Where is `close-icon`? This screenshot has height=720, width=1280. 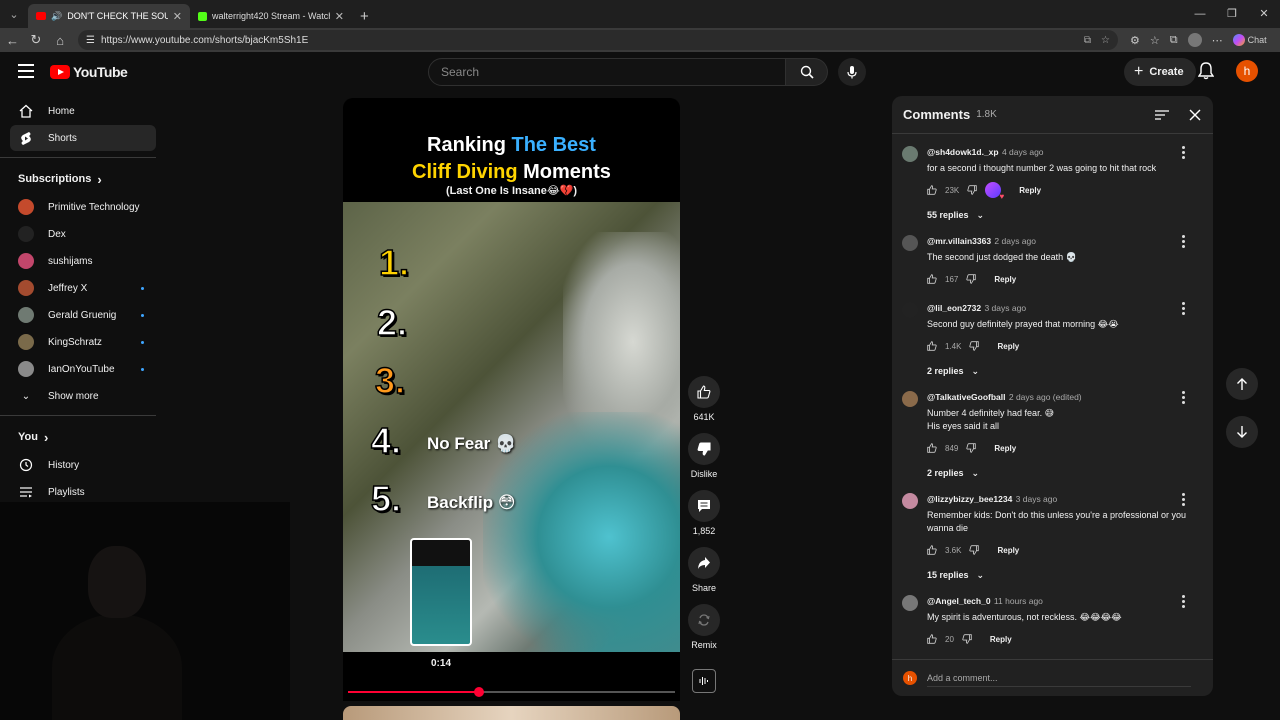
close-icon is located at coordinates (1195, 115).